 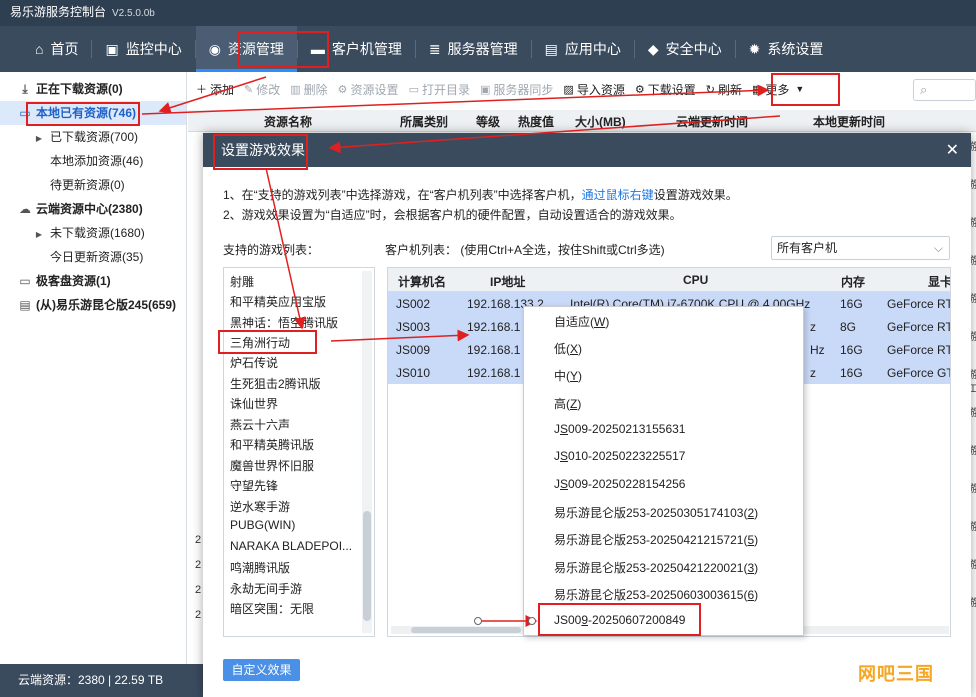 I want to click on menu-item-preset: 易乐游昆仑版253-20250603003615(6), so click(x=656, y=594).